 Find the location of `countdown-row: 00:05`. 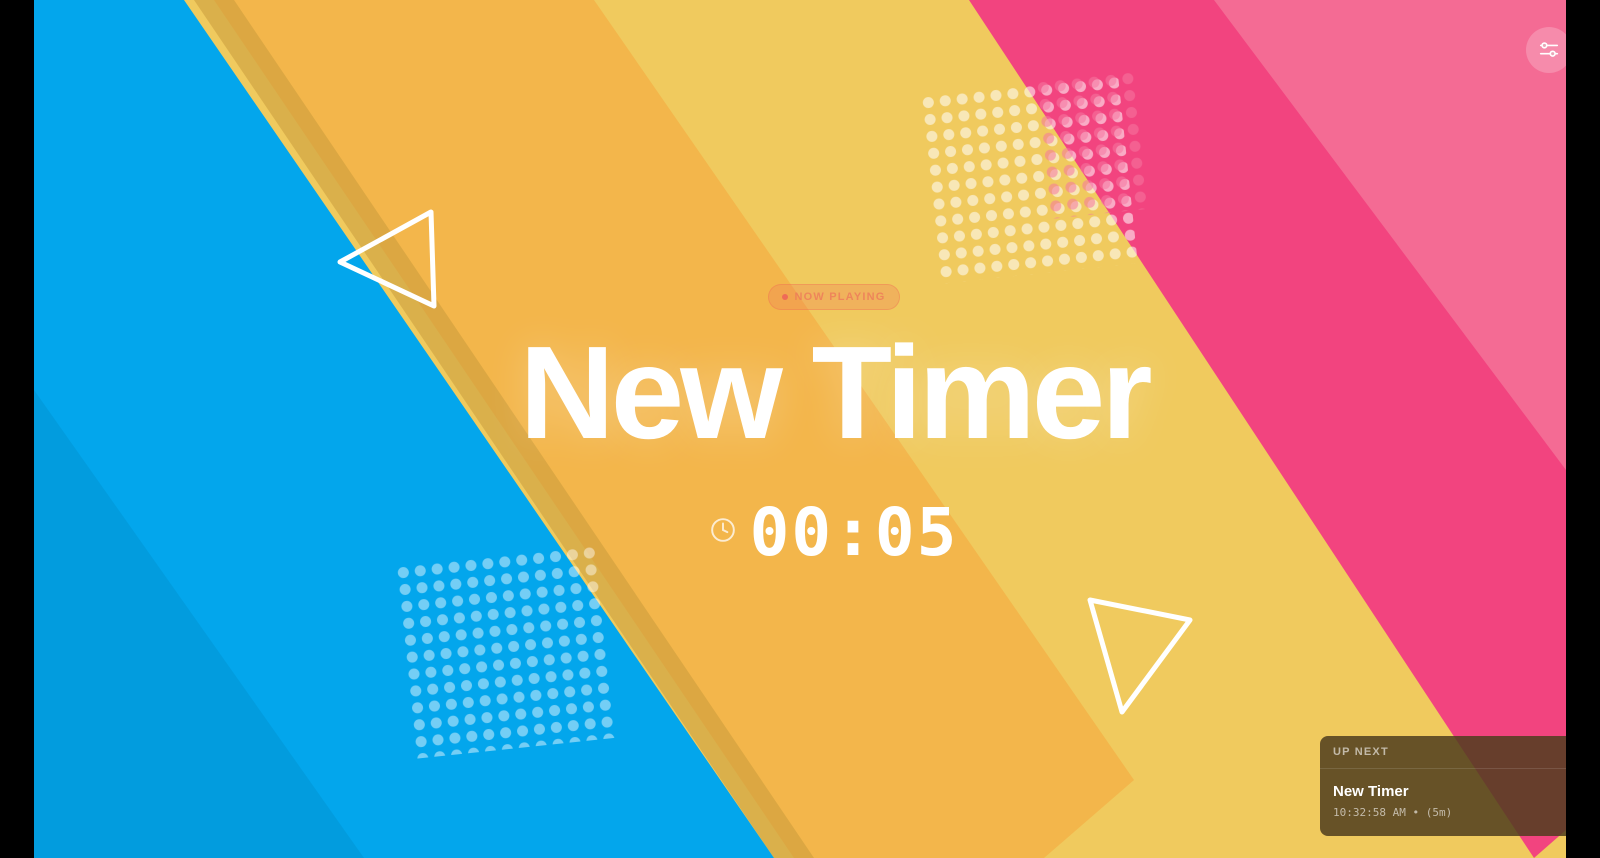

countdown-row: 00:05 is located at coordinates (834, 532).